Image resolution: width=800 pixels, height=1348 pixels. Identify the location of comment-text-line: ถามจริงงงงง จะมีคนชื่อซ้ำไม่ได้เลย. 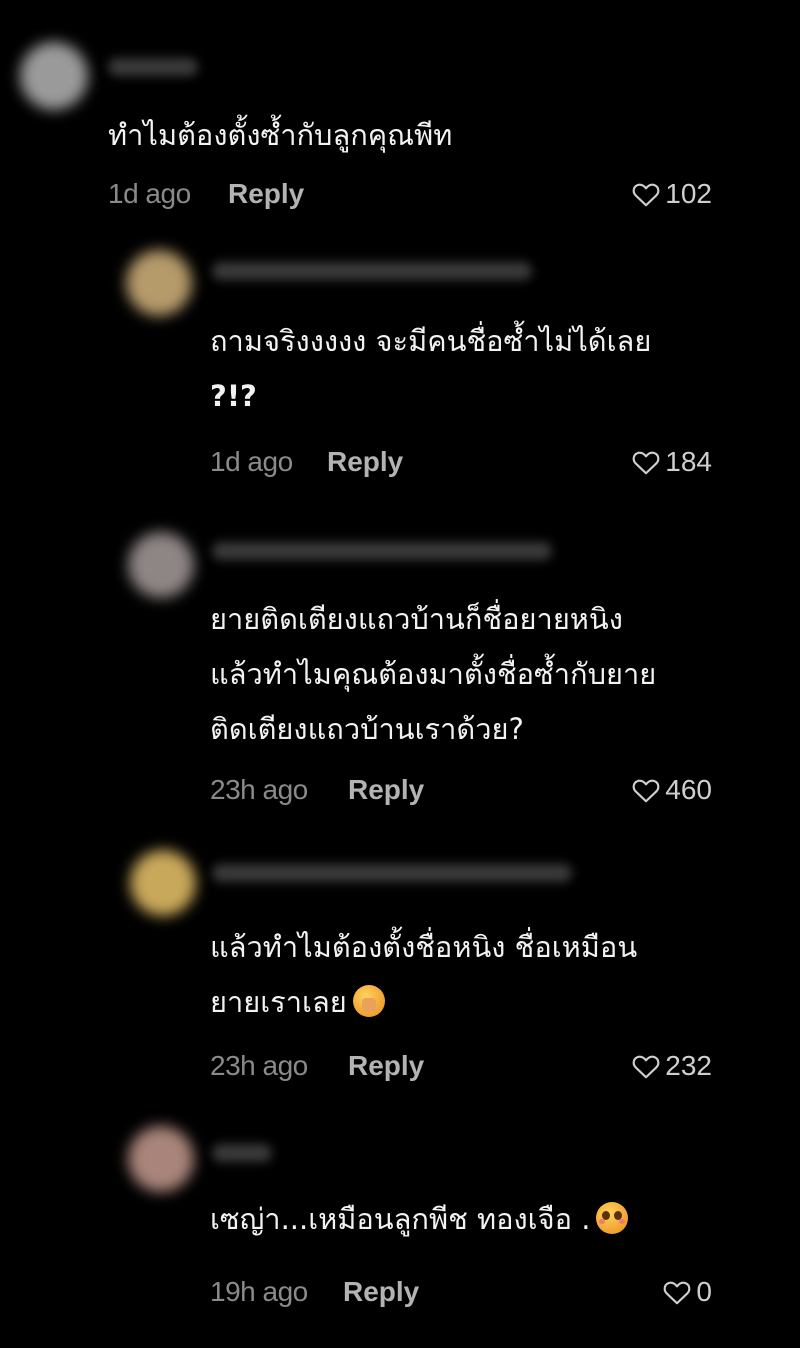
(431, 341).